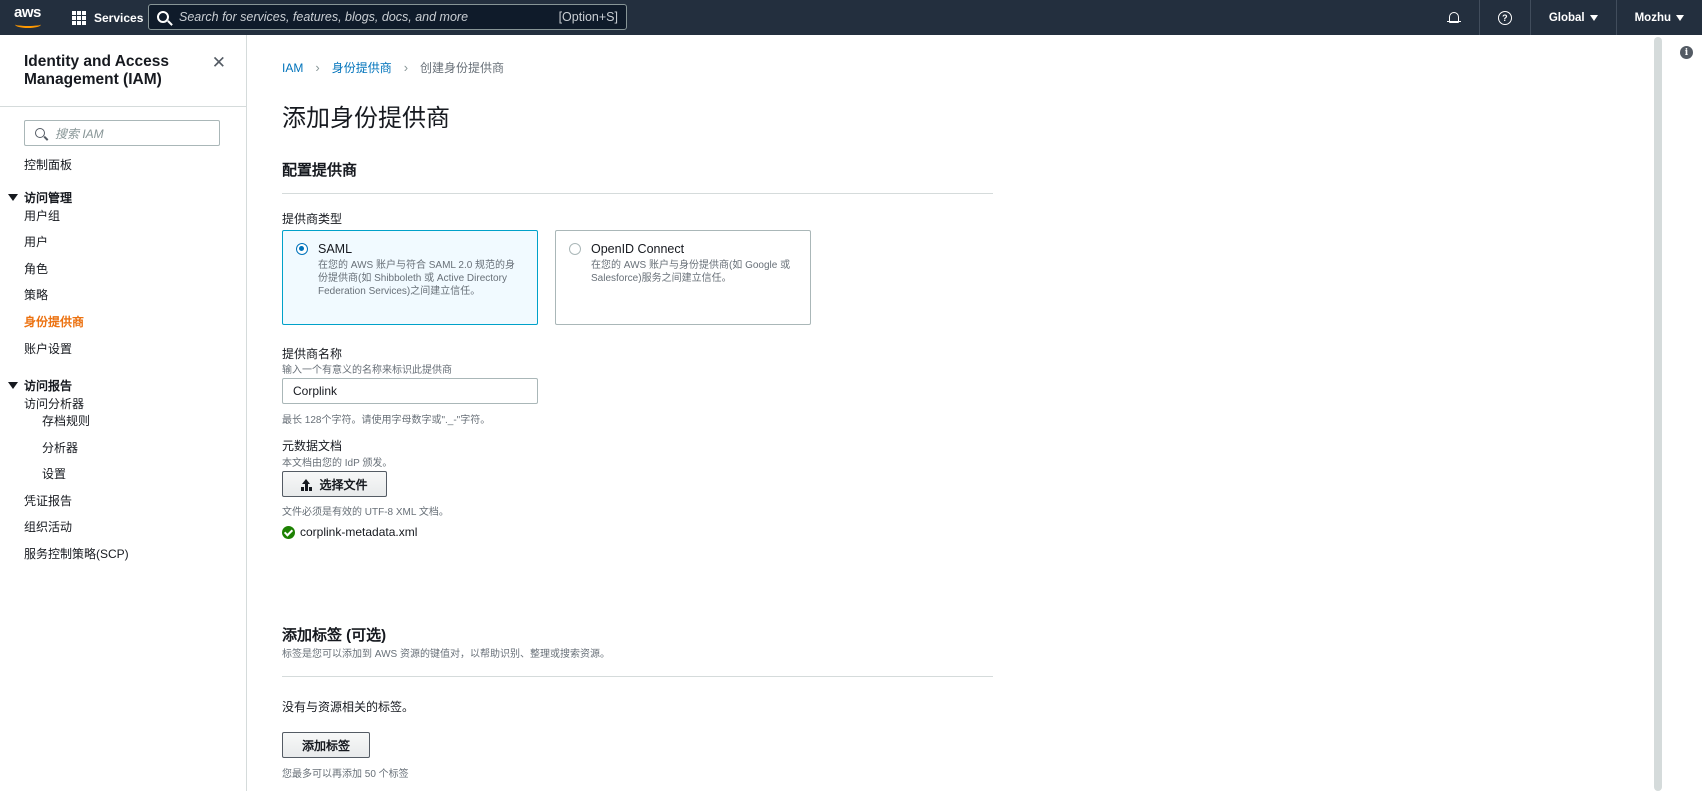 This screenshot has height=791, width=1702. What do you see at coordinates (48, 386) in the screenshot?
I see `section-label: 访问报告` at bounding box center [48, 386].